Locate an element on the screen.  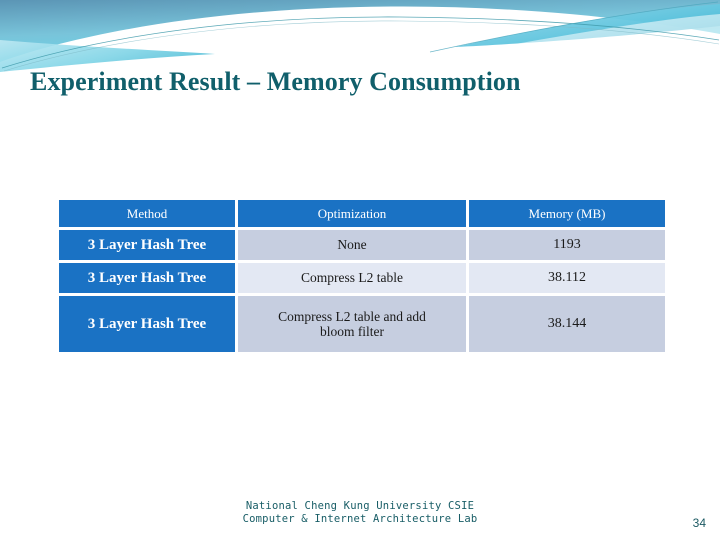
table-header-row: Method Optimization Memory (MB) is located at coordinates (362, 213).